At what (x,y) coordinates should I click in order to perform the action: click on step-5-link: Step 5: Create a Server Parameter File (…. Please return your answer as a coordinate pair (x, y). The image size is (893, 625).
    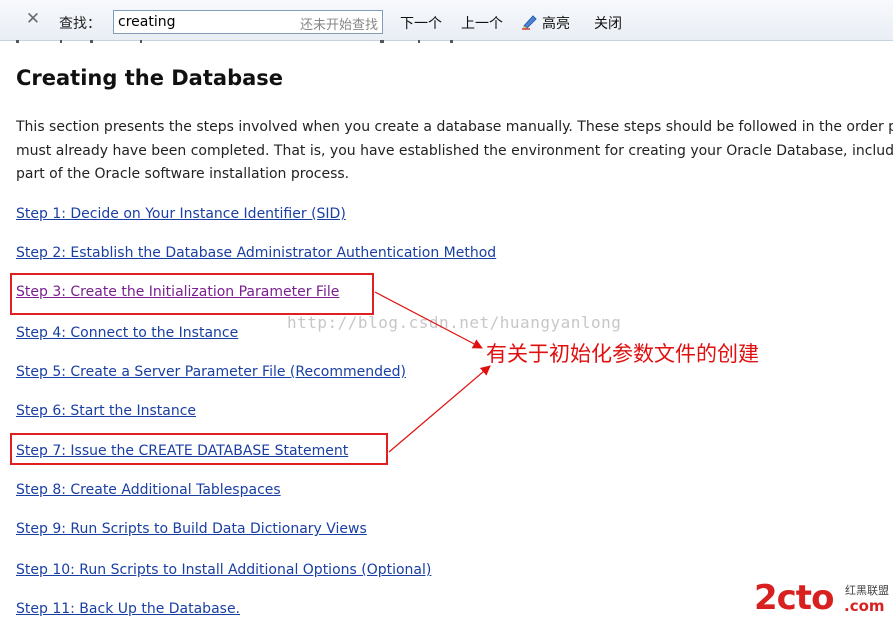
    Looking at the image, I should click on (211, 372).